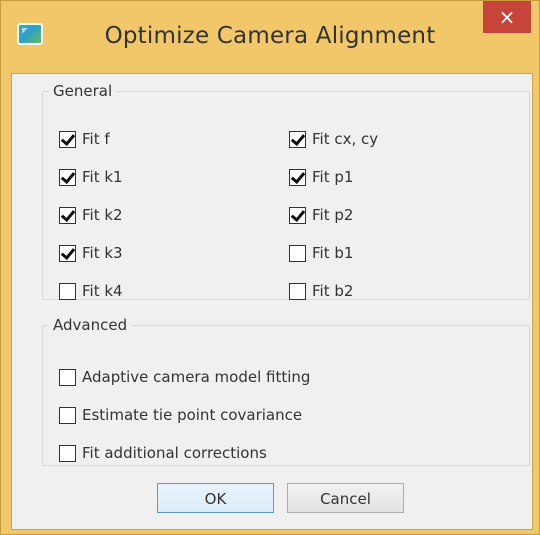 The width and height of the screenshot is (540, 535). I want to click on checkbox-label: Fit additional corrections, so click(174, 453).